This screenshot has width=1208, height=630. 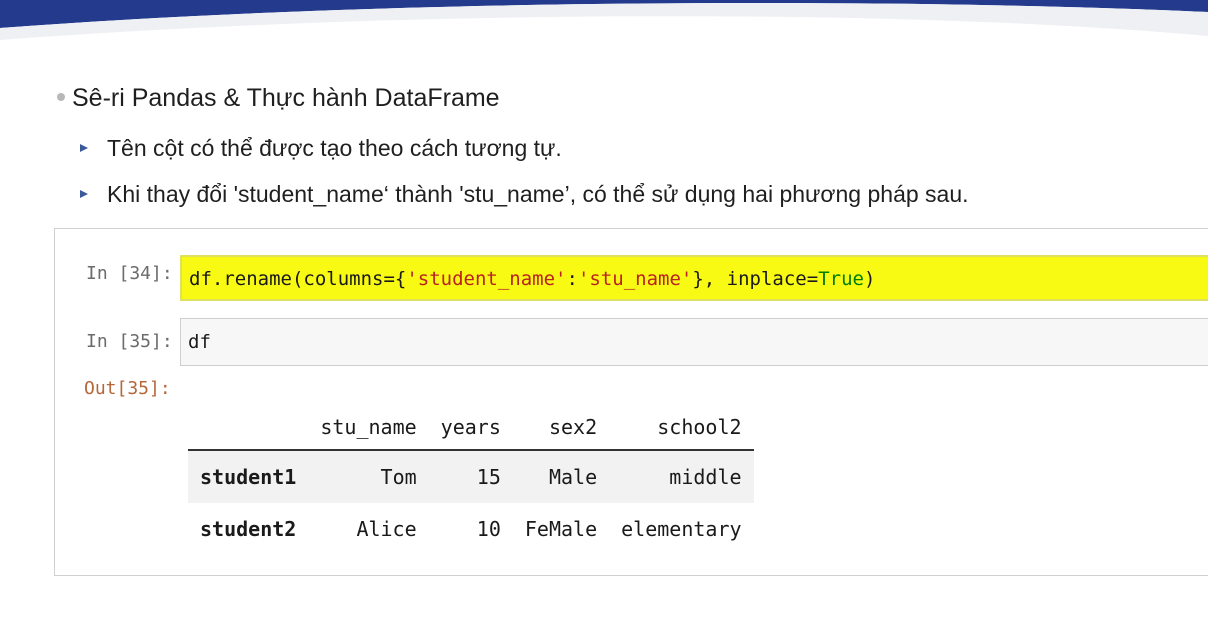 I want to click on table-cell: Male, so click(x=573, y=477).